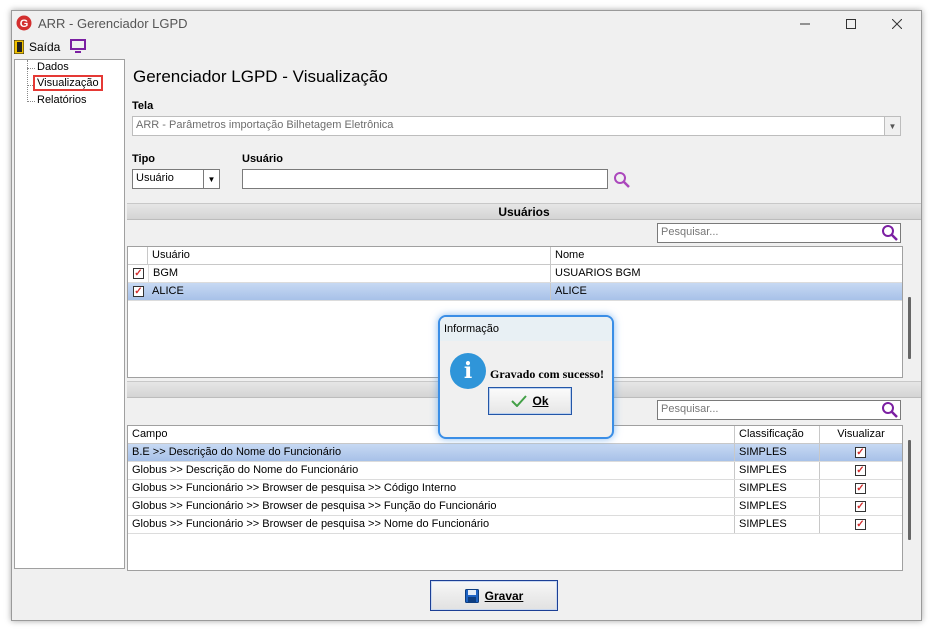  I want to click on users-scrollbar, so click(909, 328).